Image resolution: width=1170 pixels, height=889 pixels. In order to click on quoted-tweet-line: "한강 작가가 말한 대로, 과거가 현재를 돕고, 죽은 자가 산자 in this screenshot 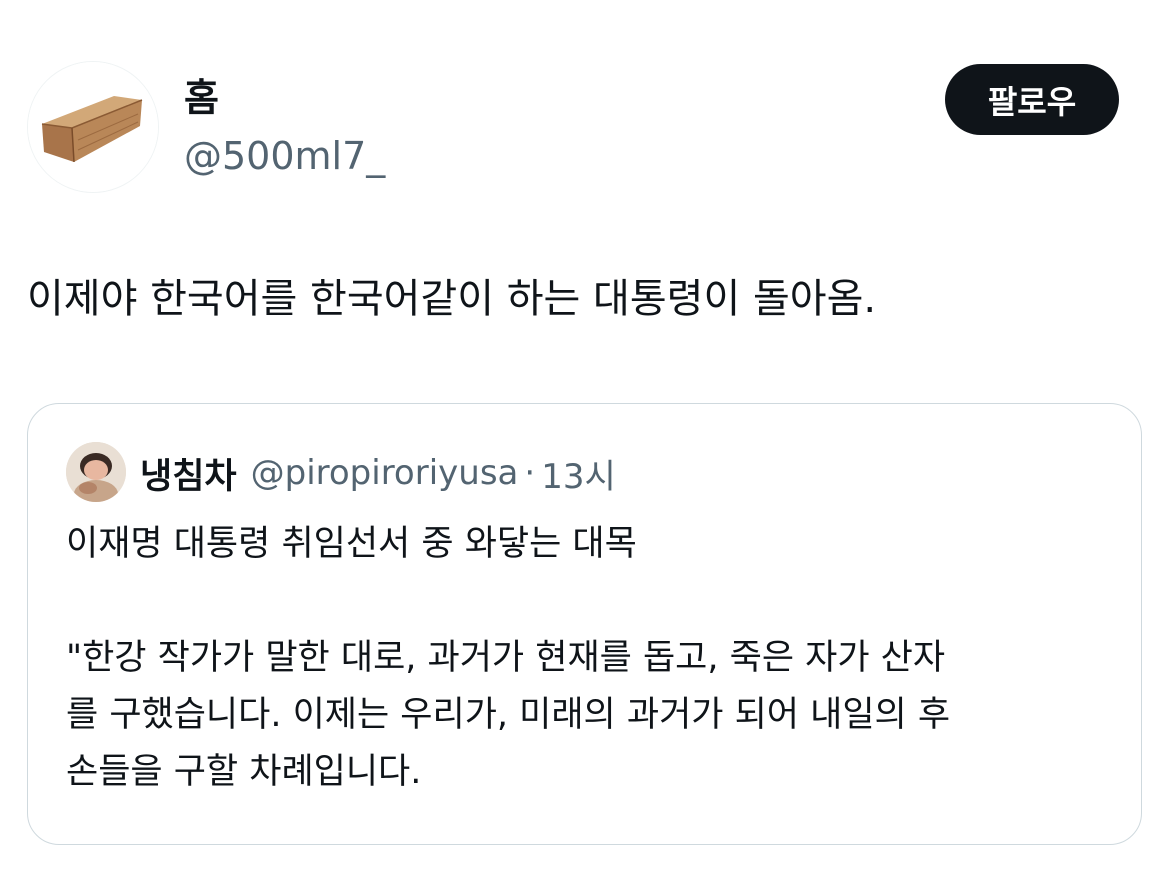, I will do `click(506, 658)`.